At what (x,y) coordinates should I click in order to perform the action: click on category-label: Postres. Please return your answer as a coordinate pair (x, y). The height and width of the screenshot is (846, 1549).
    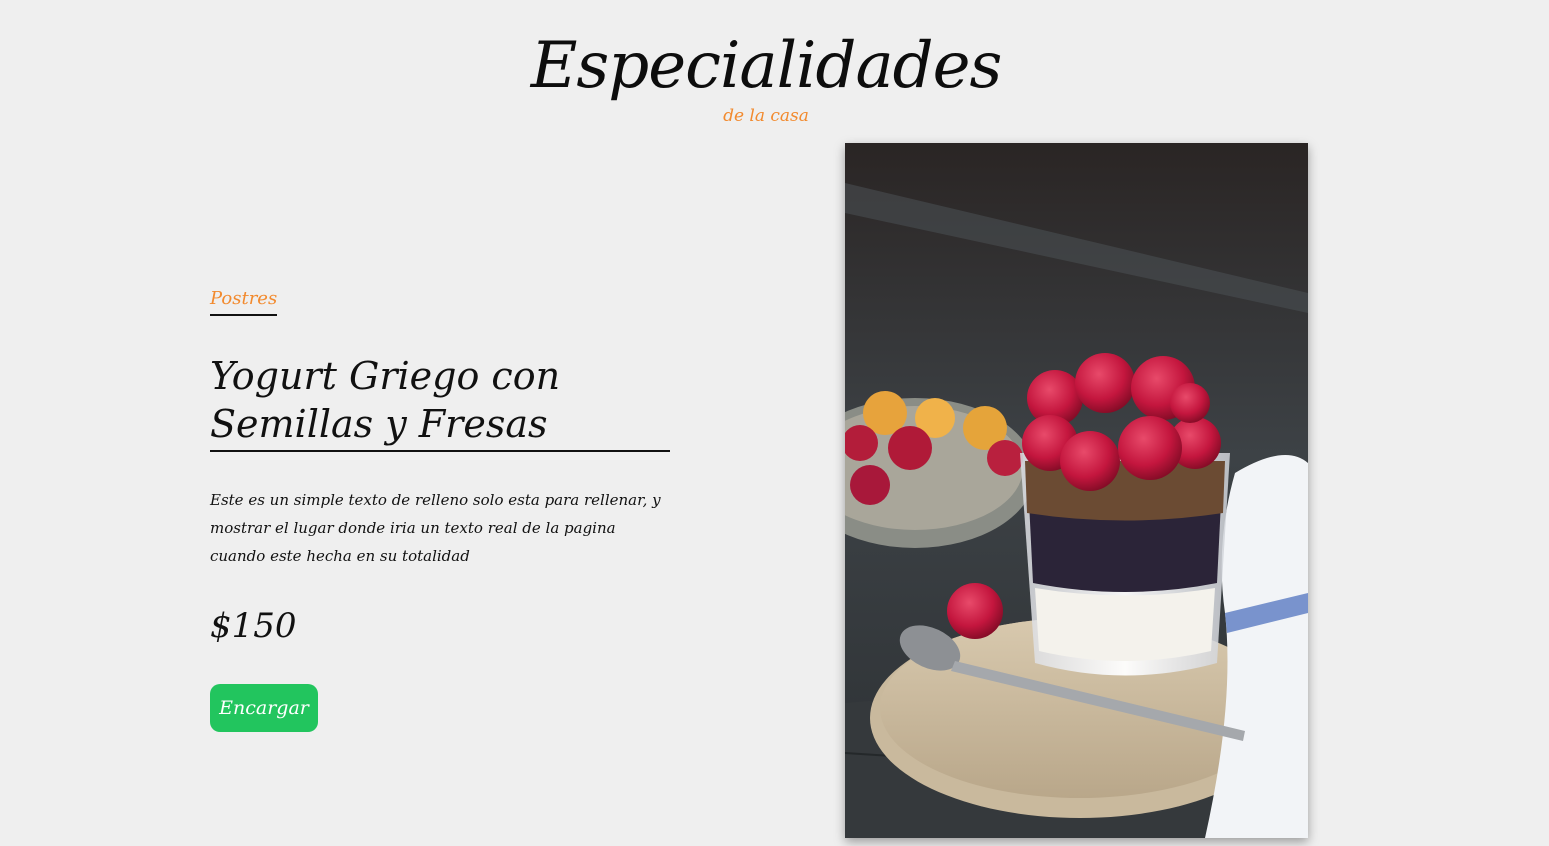
    Looking at the image, I should click on (244, 301).